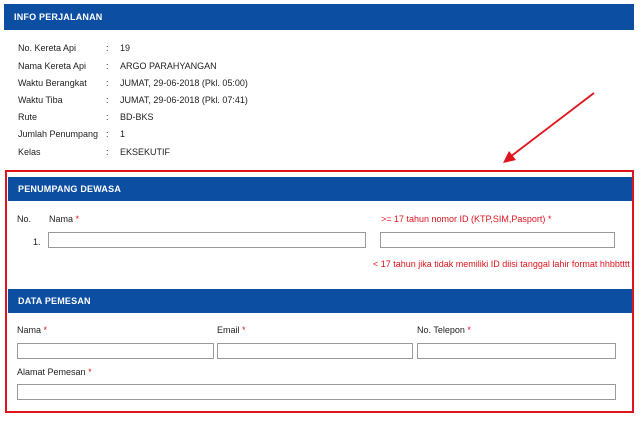  Describe the element at coordinates (58, 134) in the screenshot. I see `info-label: Jumlah Penumpang` at that location.